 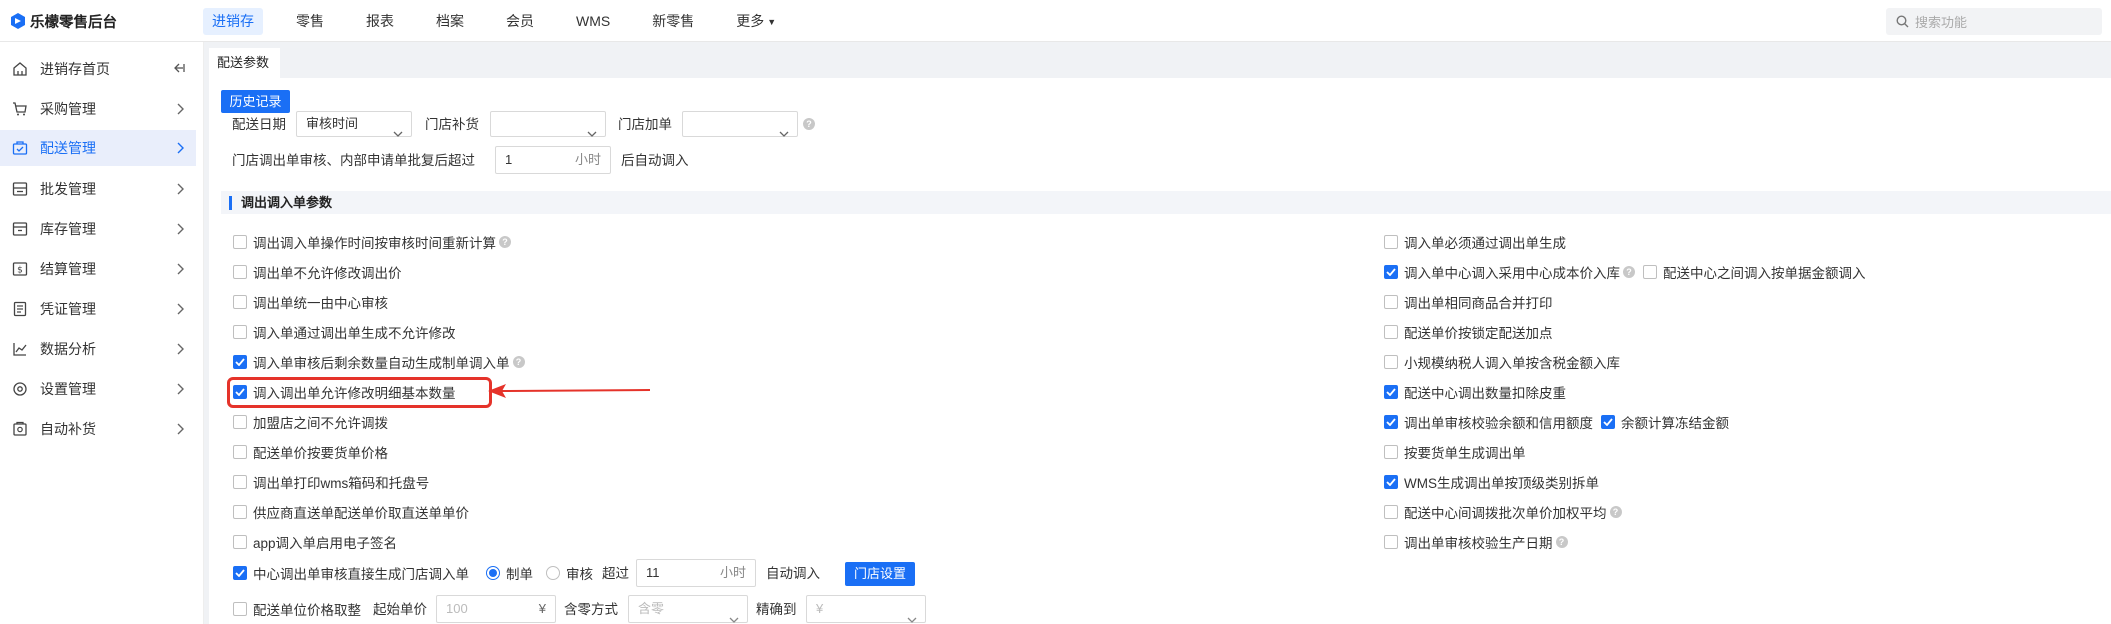 I want to click on cart-icon, so click(x=20, y=109).